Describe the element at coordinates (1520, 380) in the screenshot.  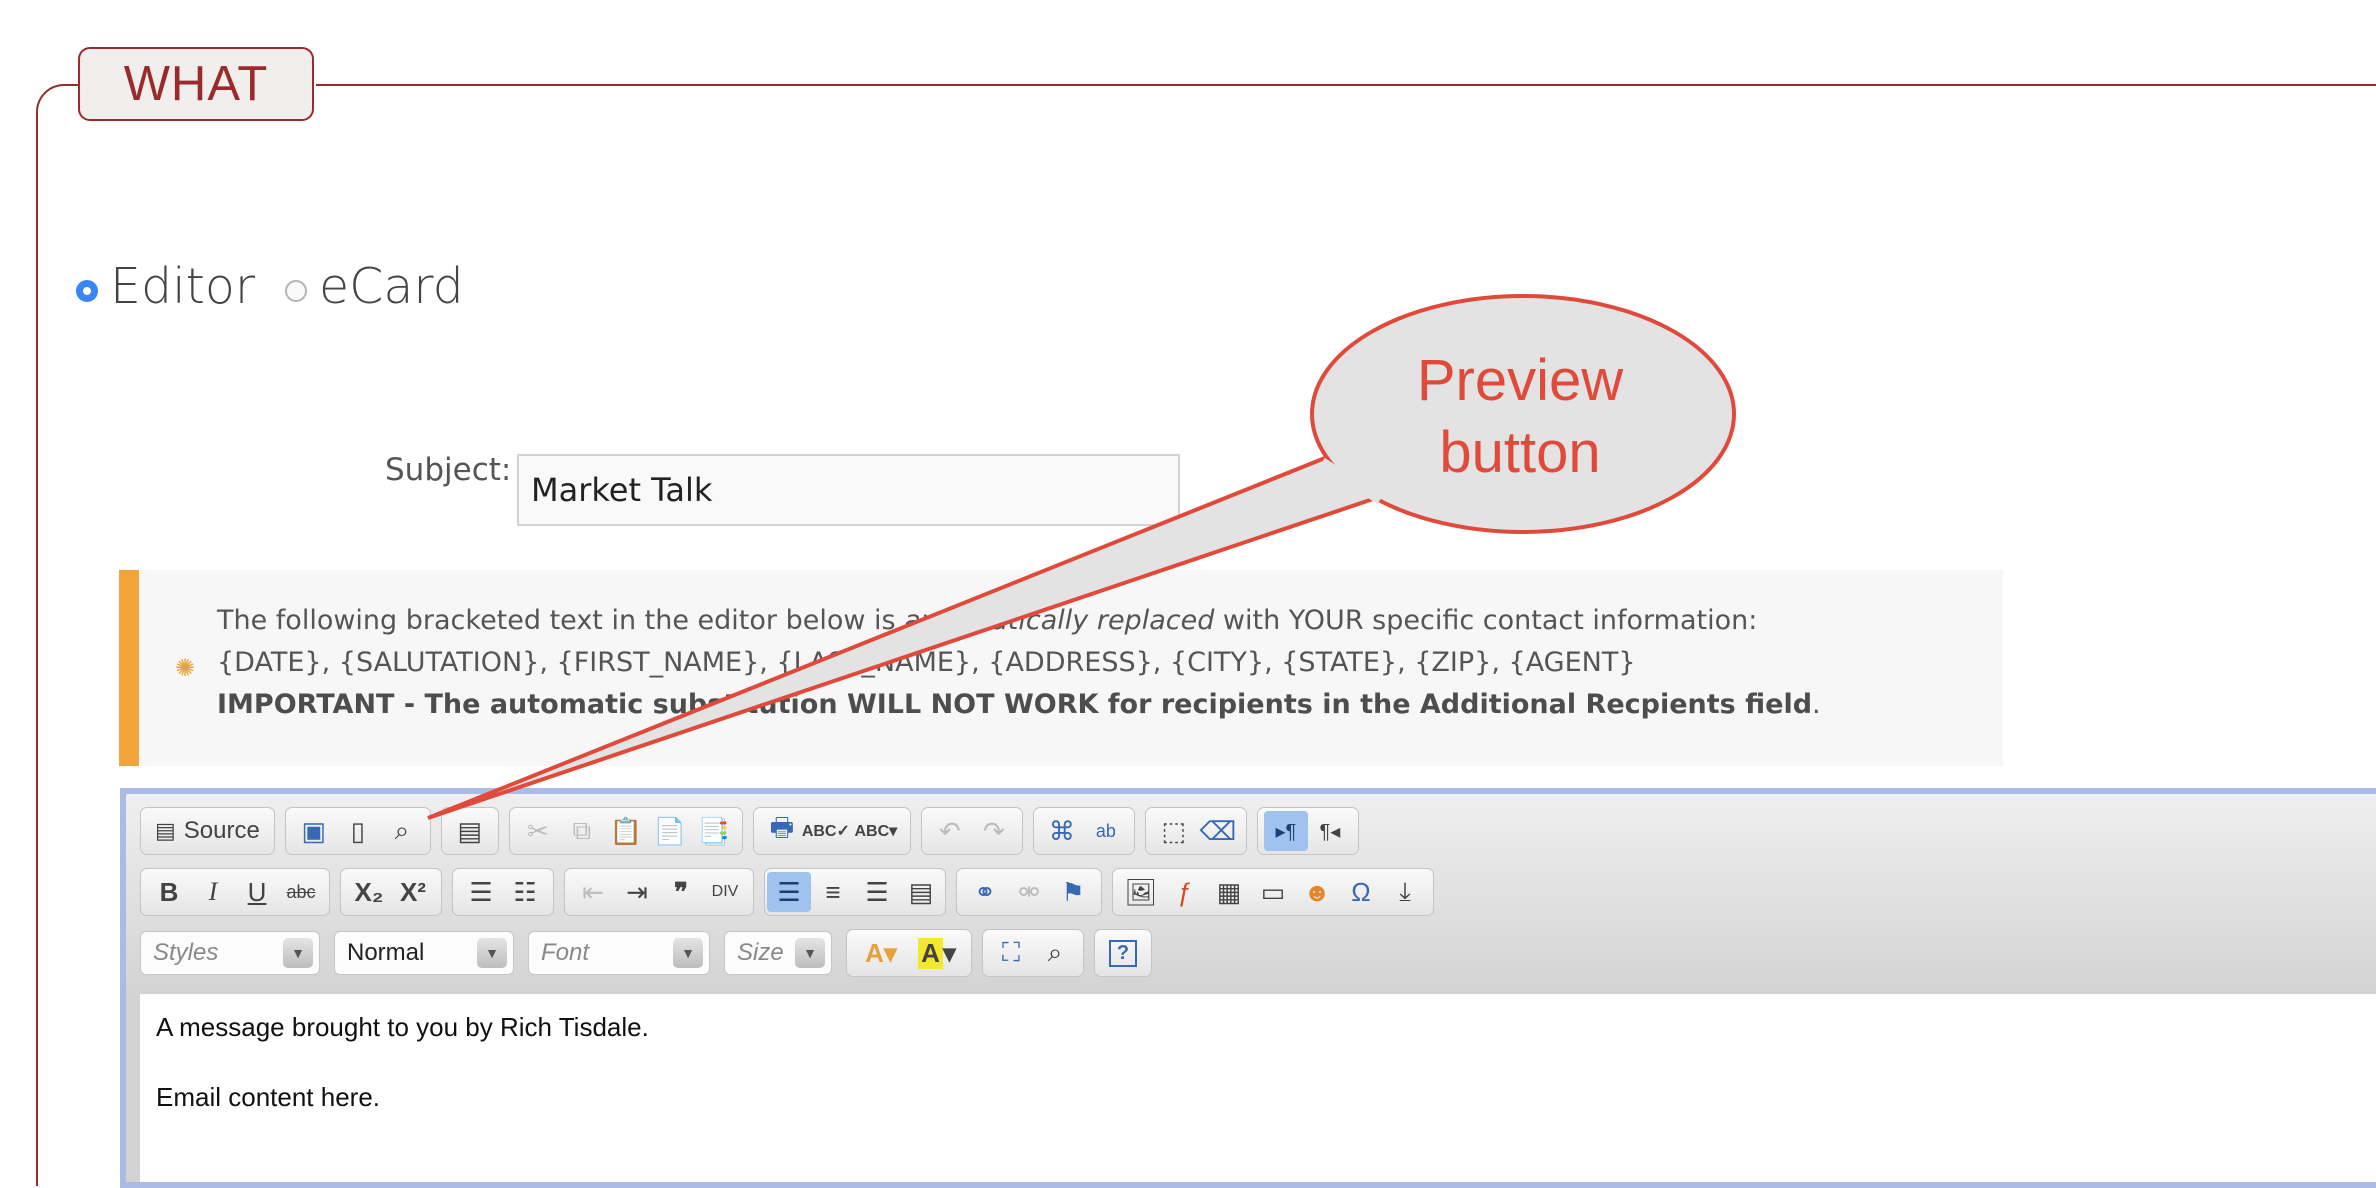
I see `callout-line-1: Preview` at that location.